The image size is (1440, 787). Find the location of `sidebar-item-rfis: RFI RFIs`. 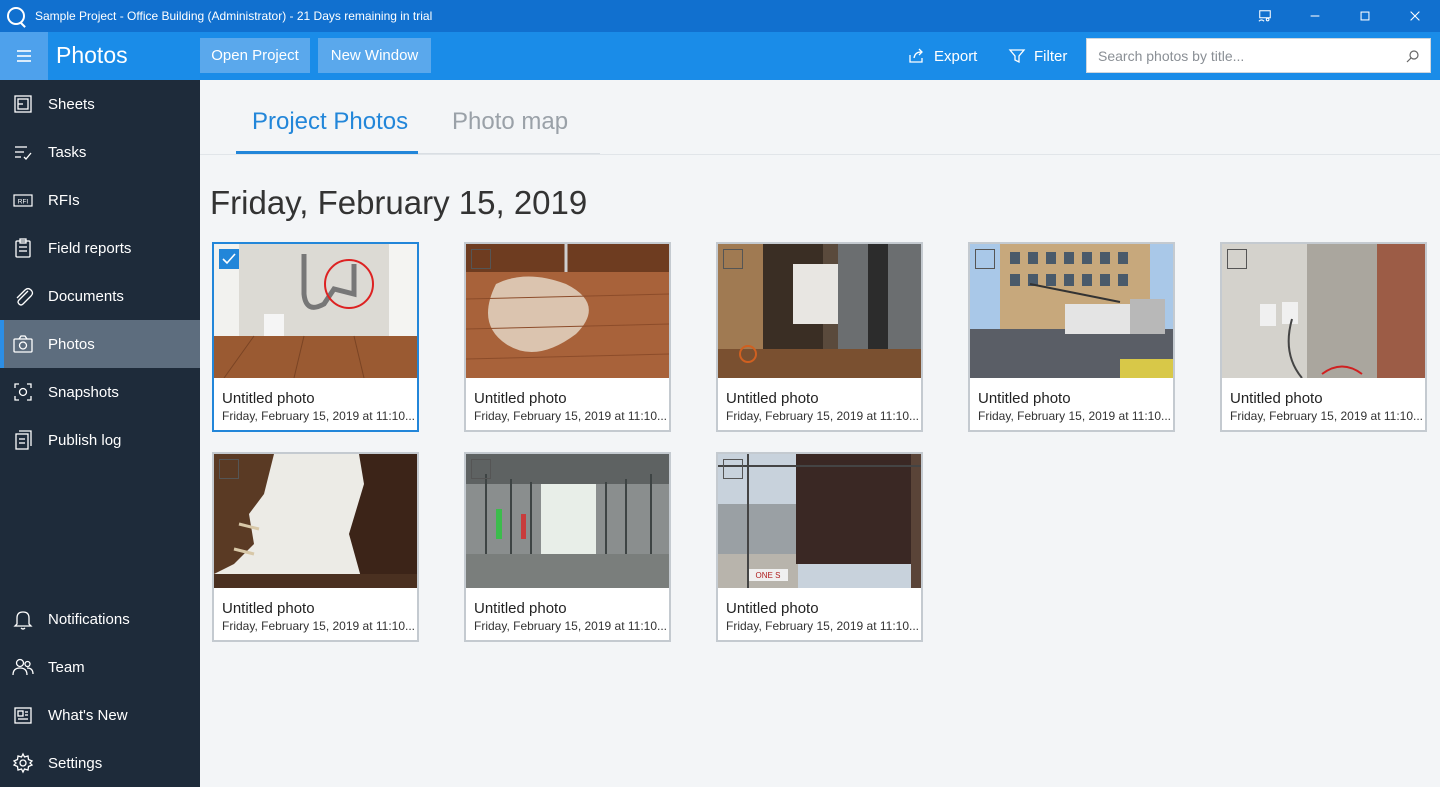

sidebar-item-rfis: RFI RFIs is located at coordinates (100, 200).